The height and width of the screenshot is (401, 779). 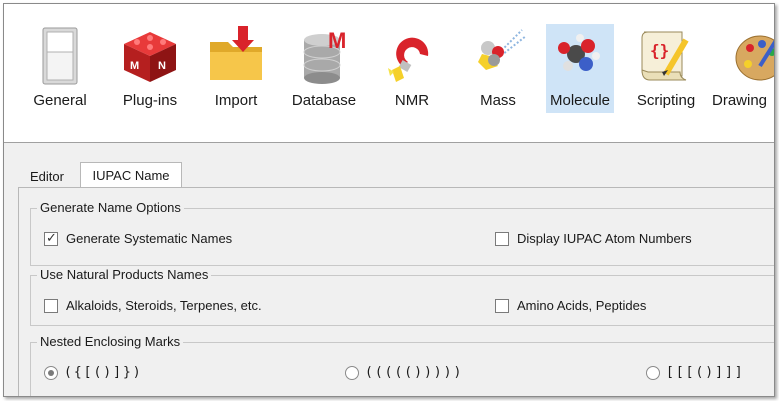 What do you see at coordinates (236, 56) in the screenshot?
I see `folder-import-icon` at bounding box center [236, 56].